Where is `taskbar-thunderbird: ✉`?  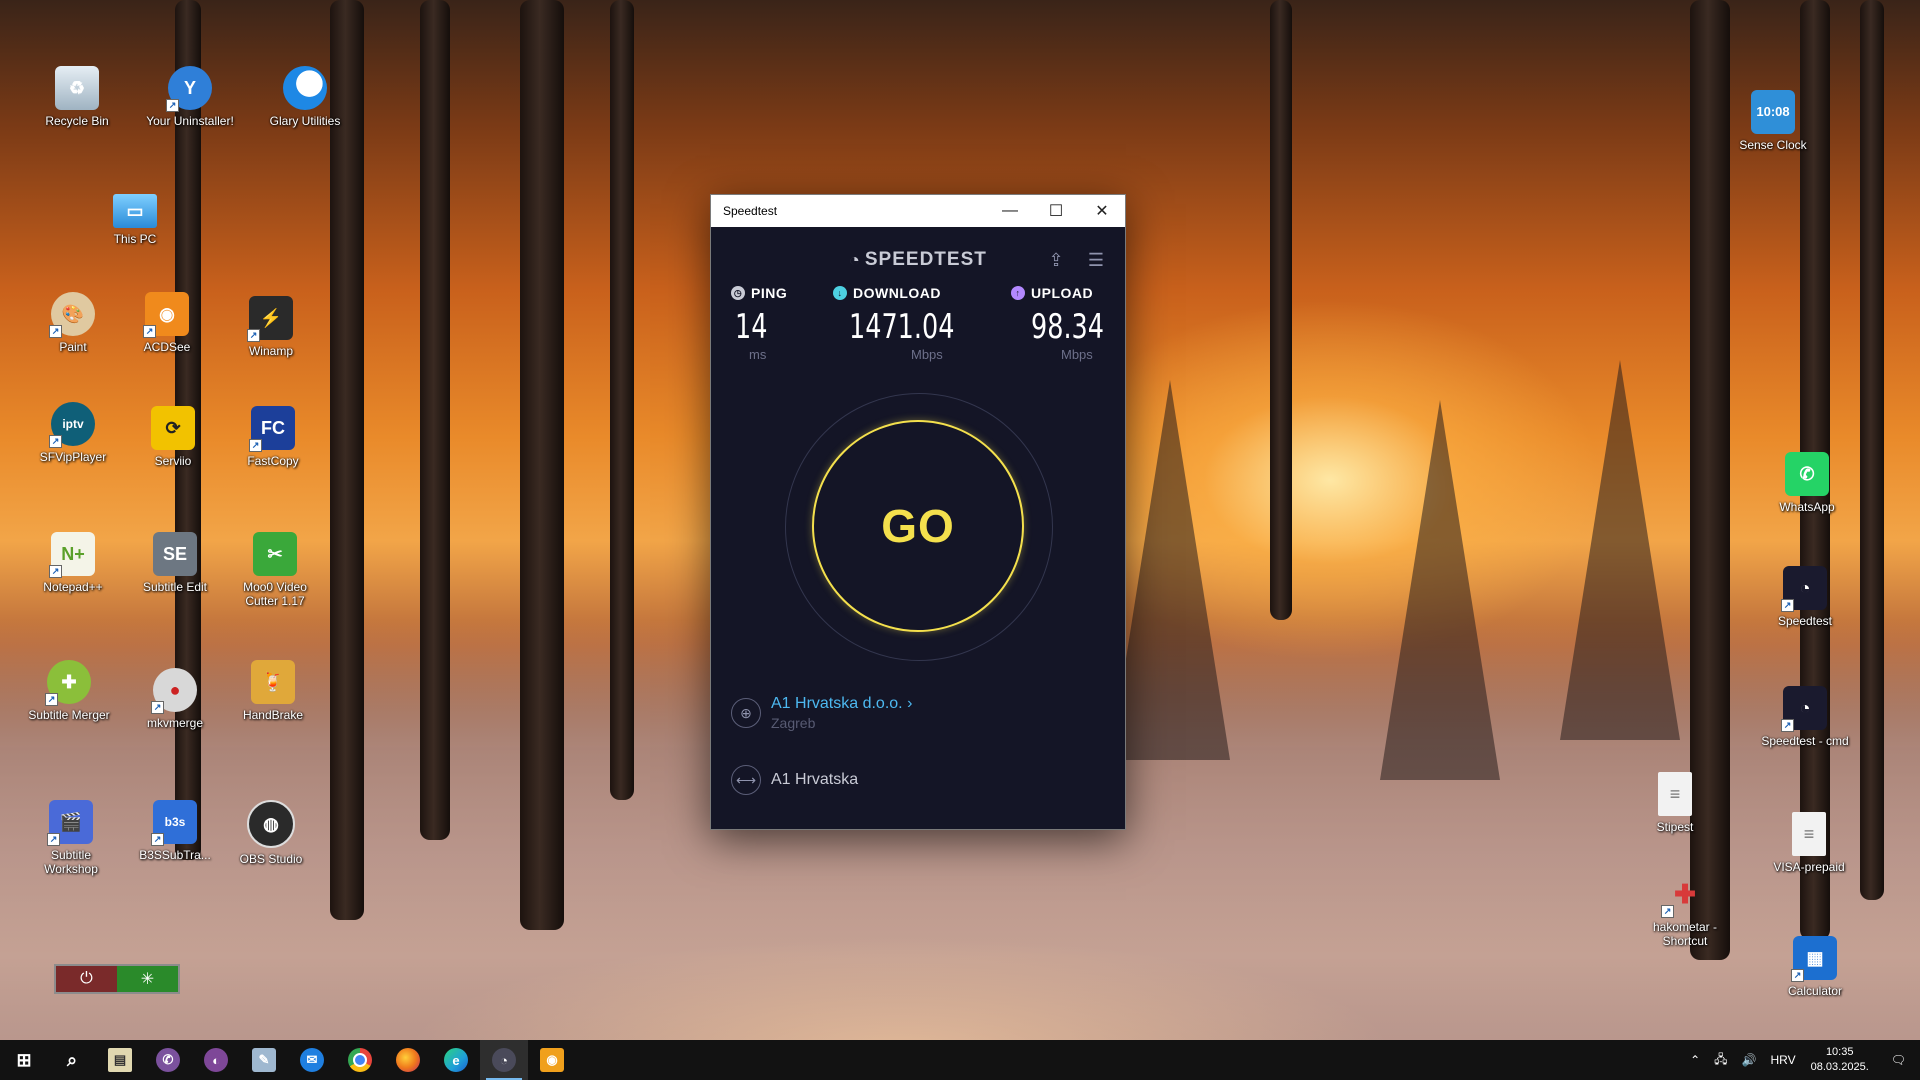
taskbar-thunderbird: ✉ is located at coordinates (312, 1060).